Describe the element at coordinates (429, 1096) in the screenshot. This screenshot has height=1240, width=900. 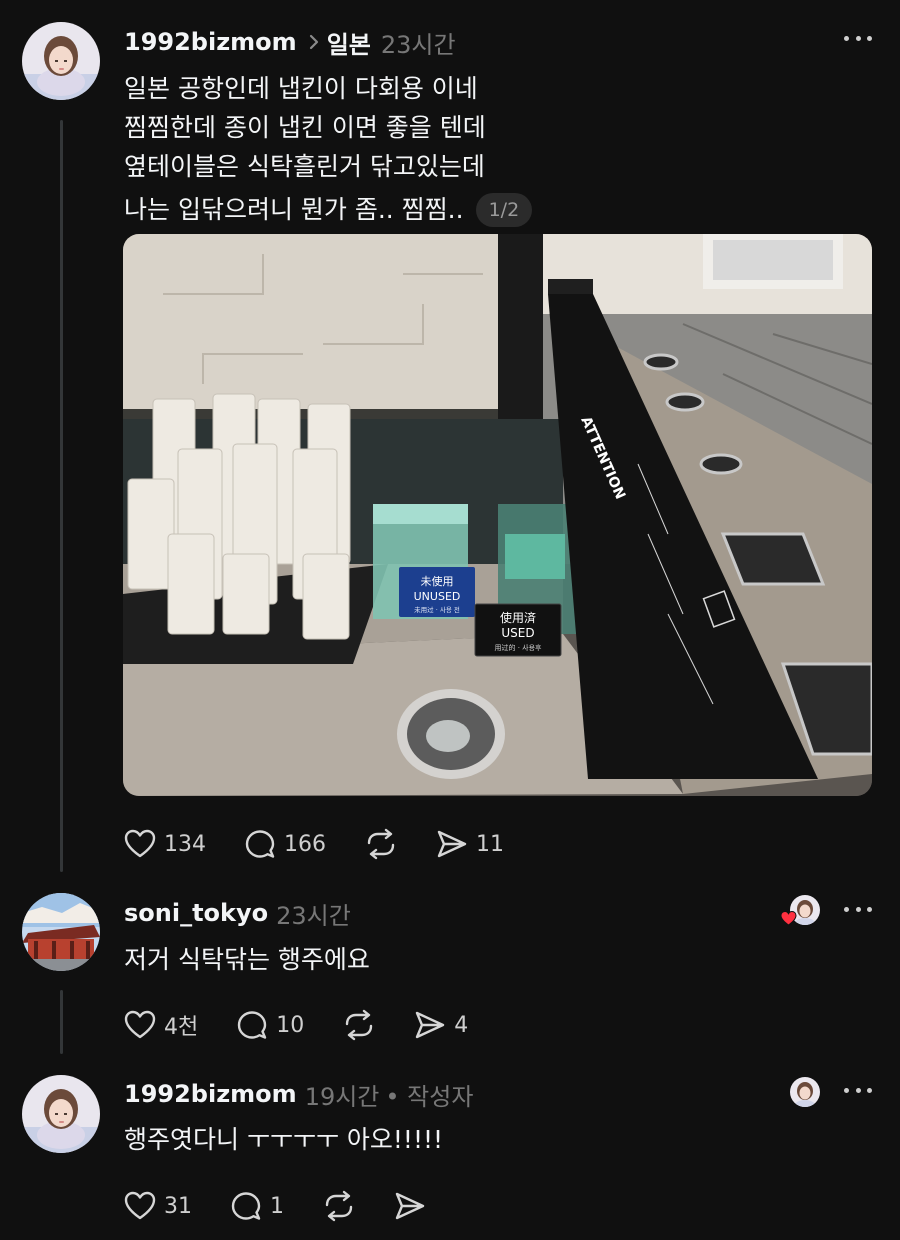
I see `author-tag: • 작성자` at that location.